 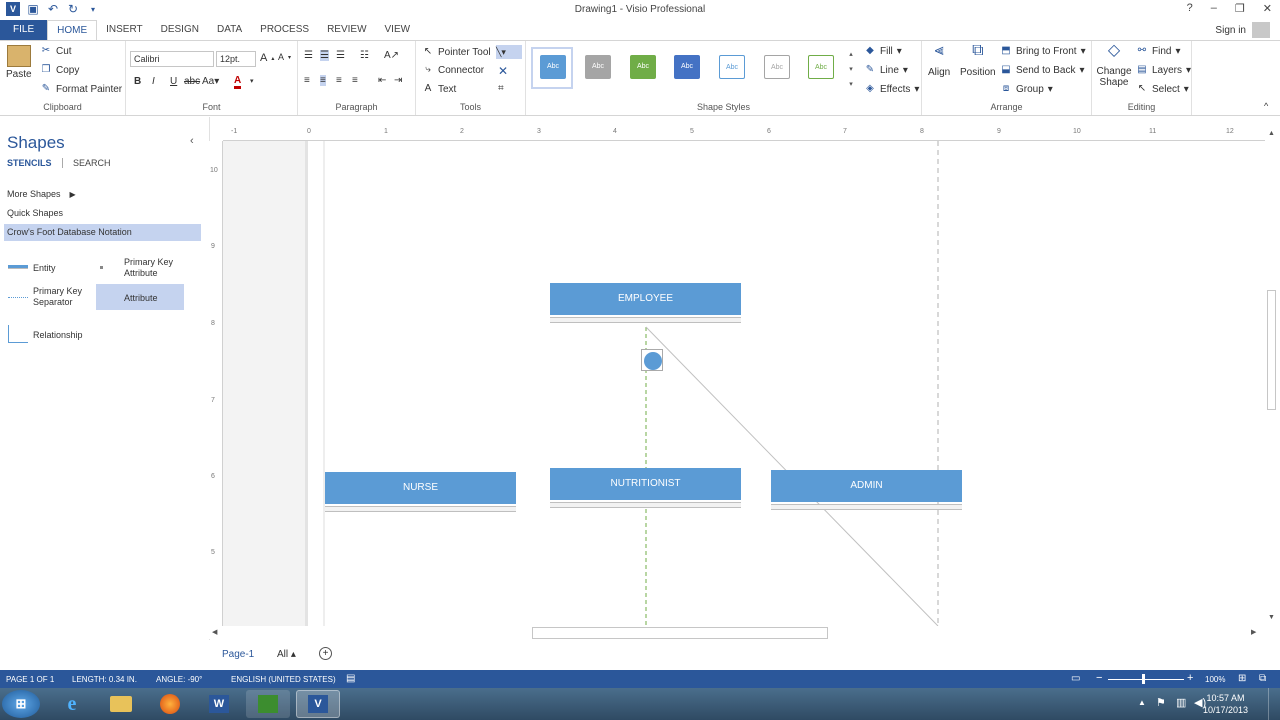 What do you see at coordinates (141, 298) in the screenshot?
I see `stencil-attribute: Attribute` at bounding box center [141, 298].